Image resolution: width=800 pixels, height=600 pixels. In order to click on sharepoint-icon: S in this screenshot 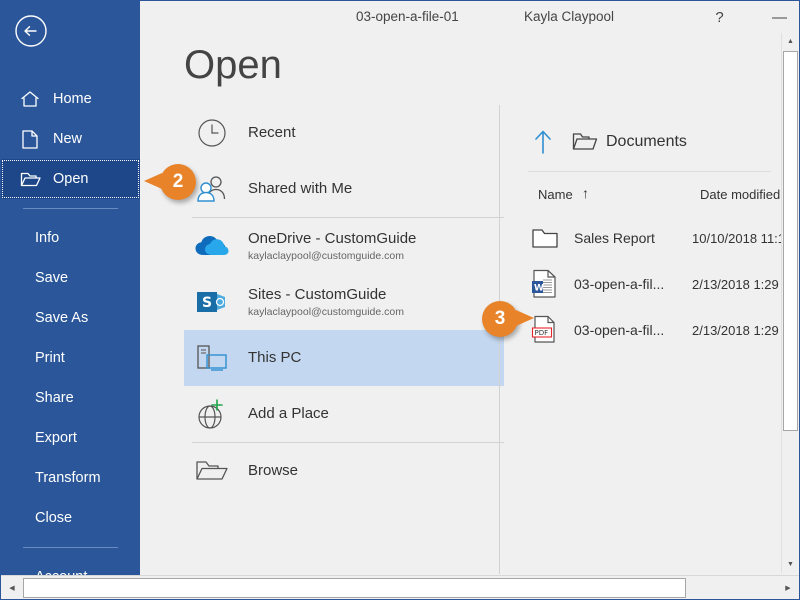, I will do `click(212, 302)`.